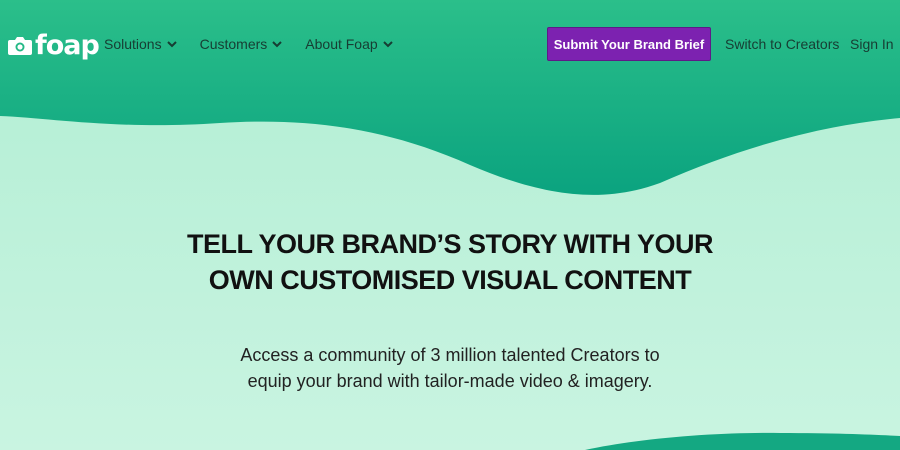 The height and width of the screenshot is (450, 900). I want to click on nav-customers-label: Customers, so click(233, 44).